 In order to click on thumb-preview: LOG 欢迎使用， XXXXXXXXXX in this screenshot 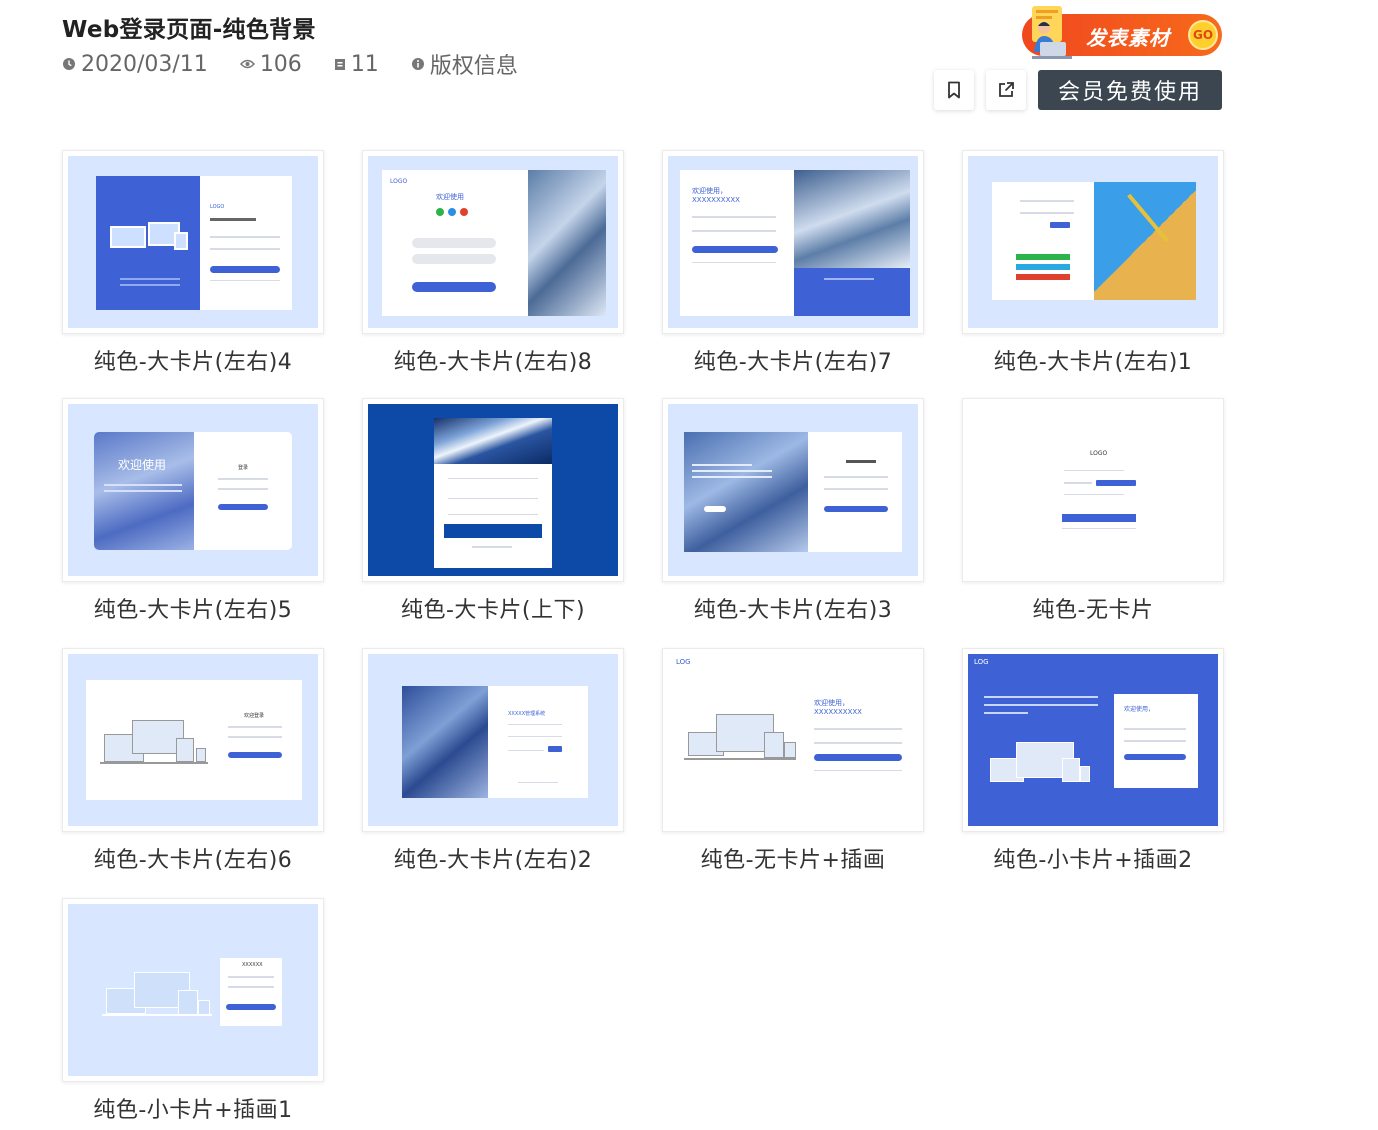, I will do `click(793, 740)`.